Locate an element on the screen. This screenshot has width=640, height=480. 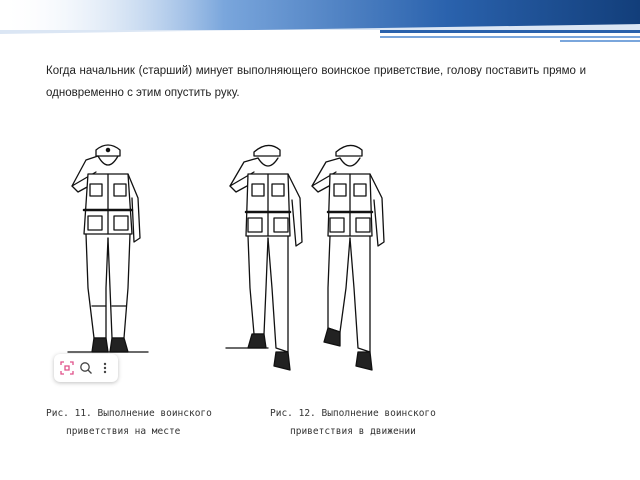
search-lens-icon is located at coordinates (86, 368).